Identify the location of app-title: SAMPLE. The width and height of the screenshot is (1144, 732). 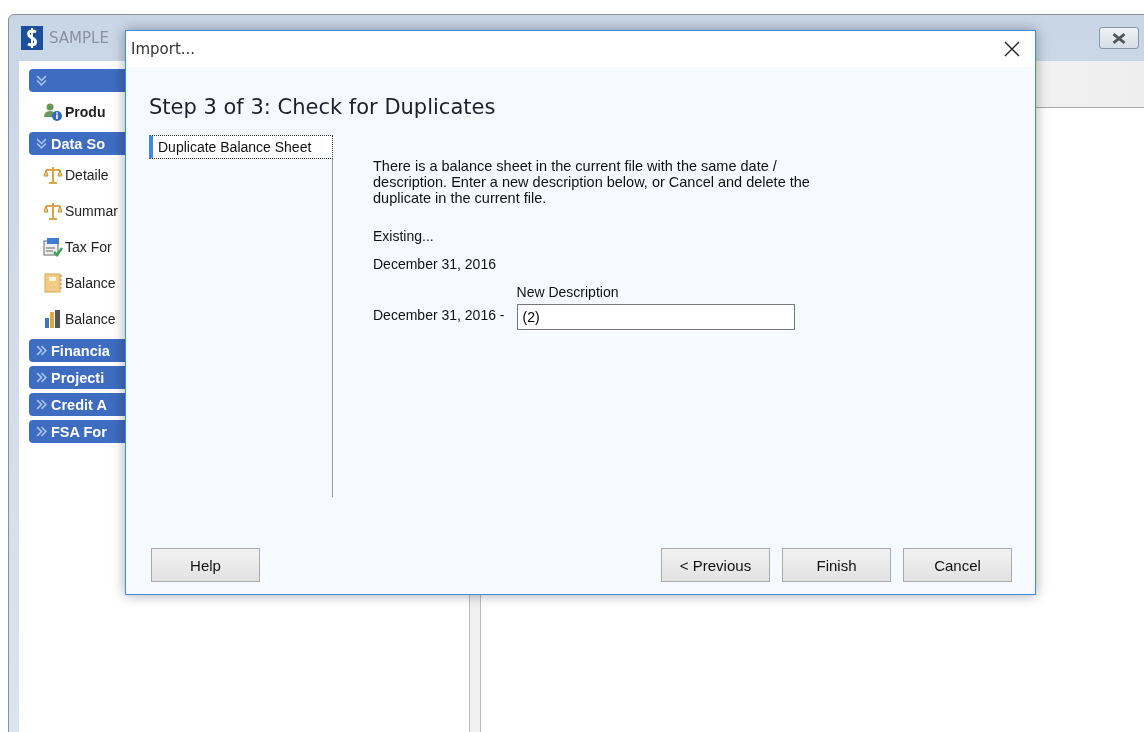
(79, 38).